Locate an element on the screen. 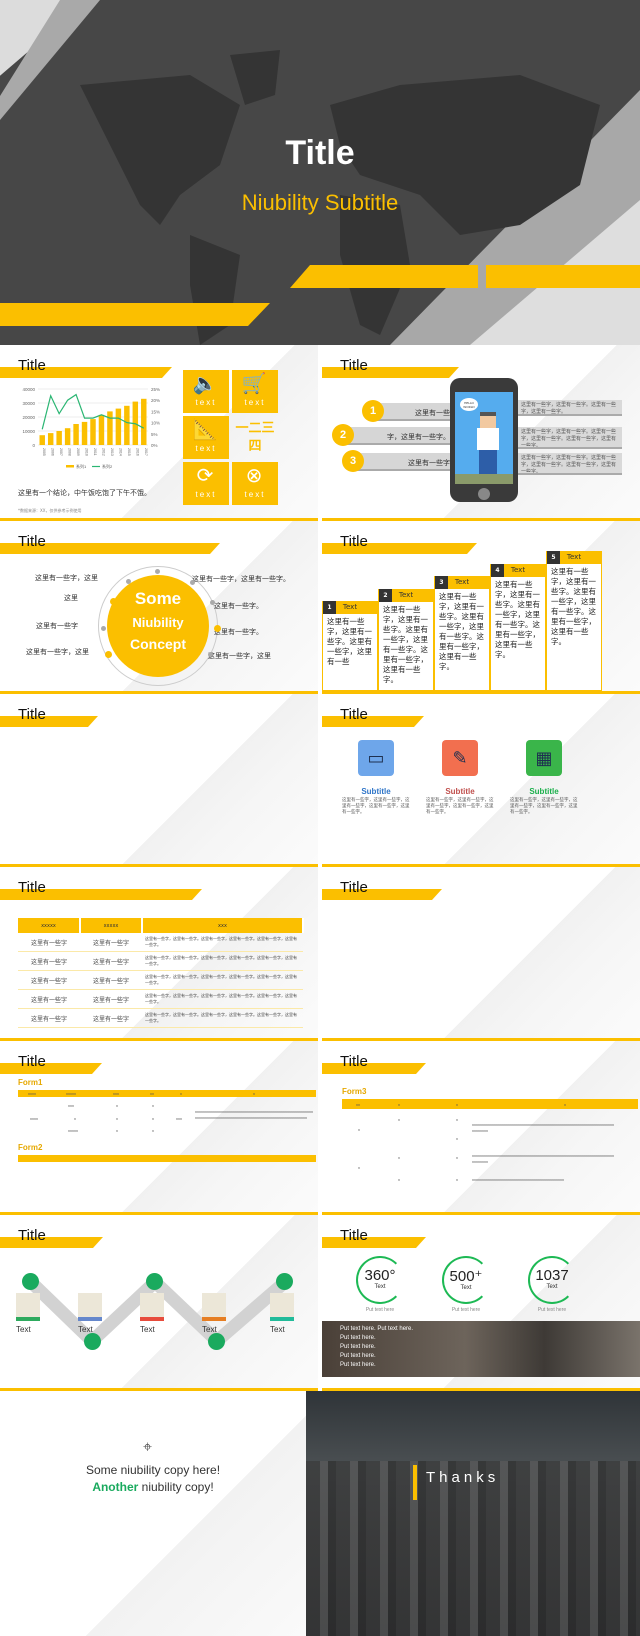 The width and height of the screenshot is (640, 1636). col-header: xxx is located at coordinates (116, 1093).